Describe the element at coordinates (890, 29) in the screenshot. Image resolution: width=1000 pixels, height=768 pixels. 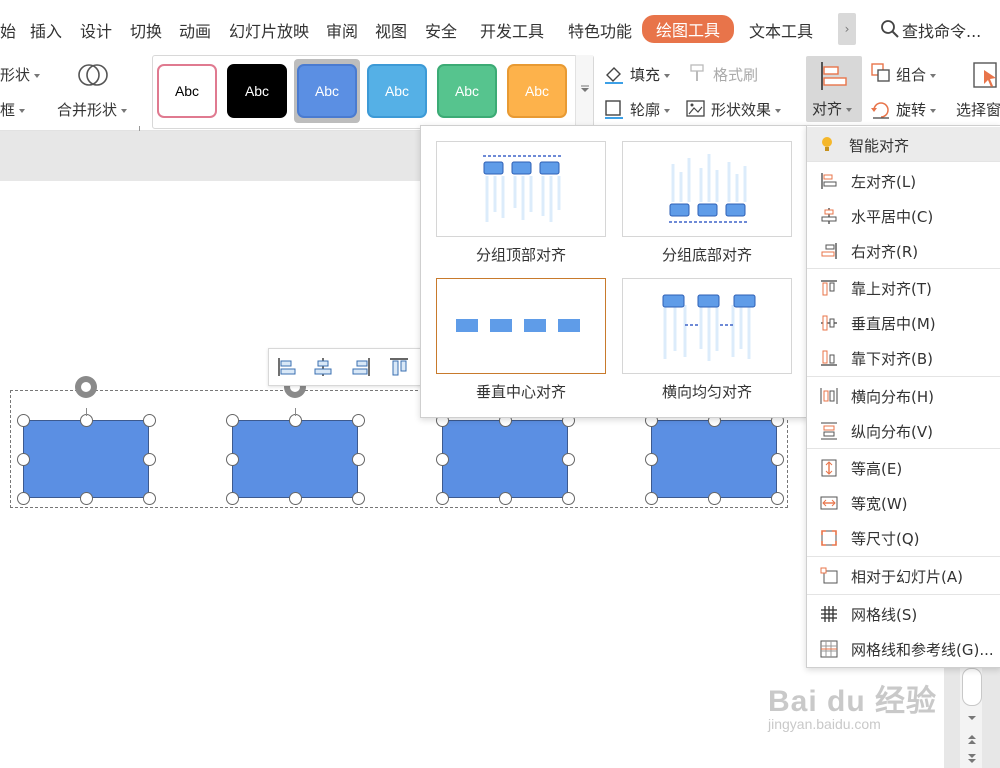
I see `search-icon` at that location.